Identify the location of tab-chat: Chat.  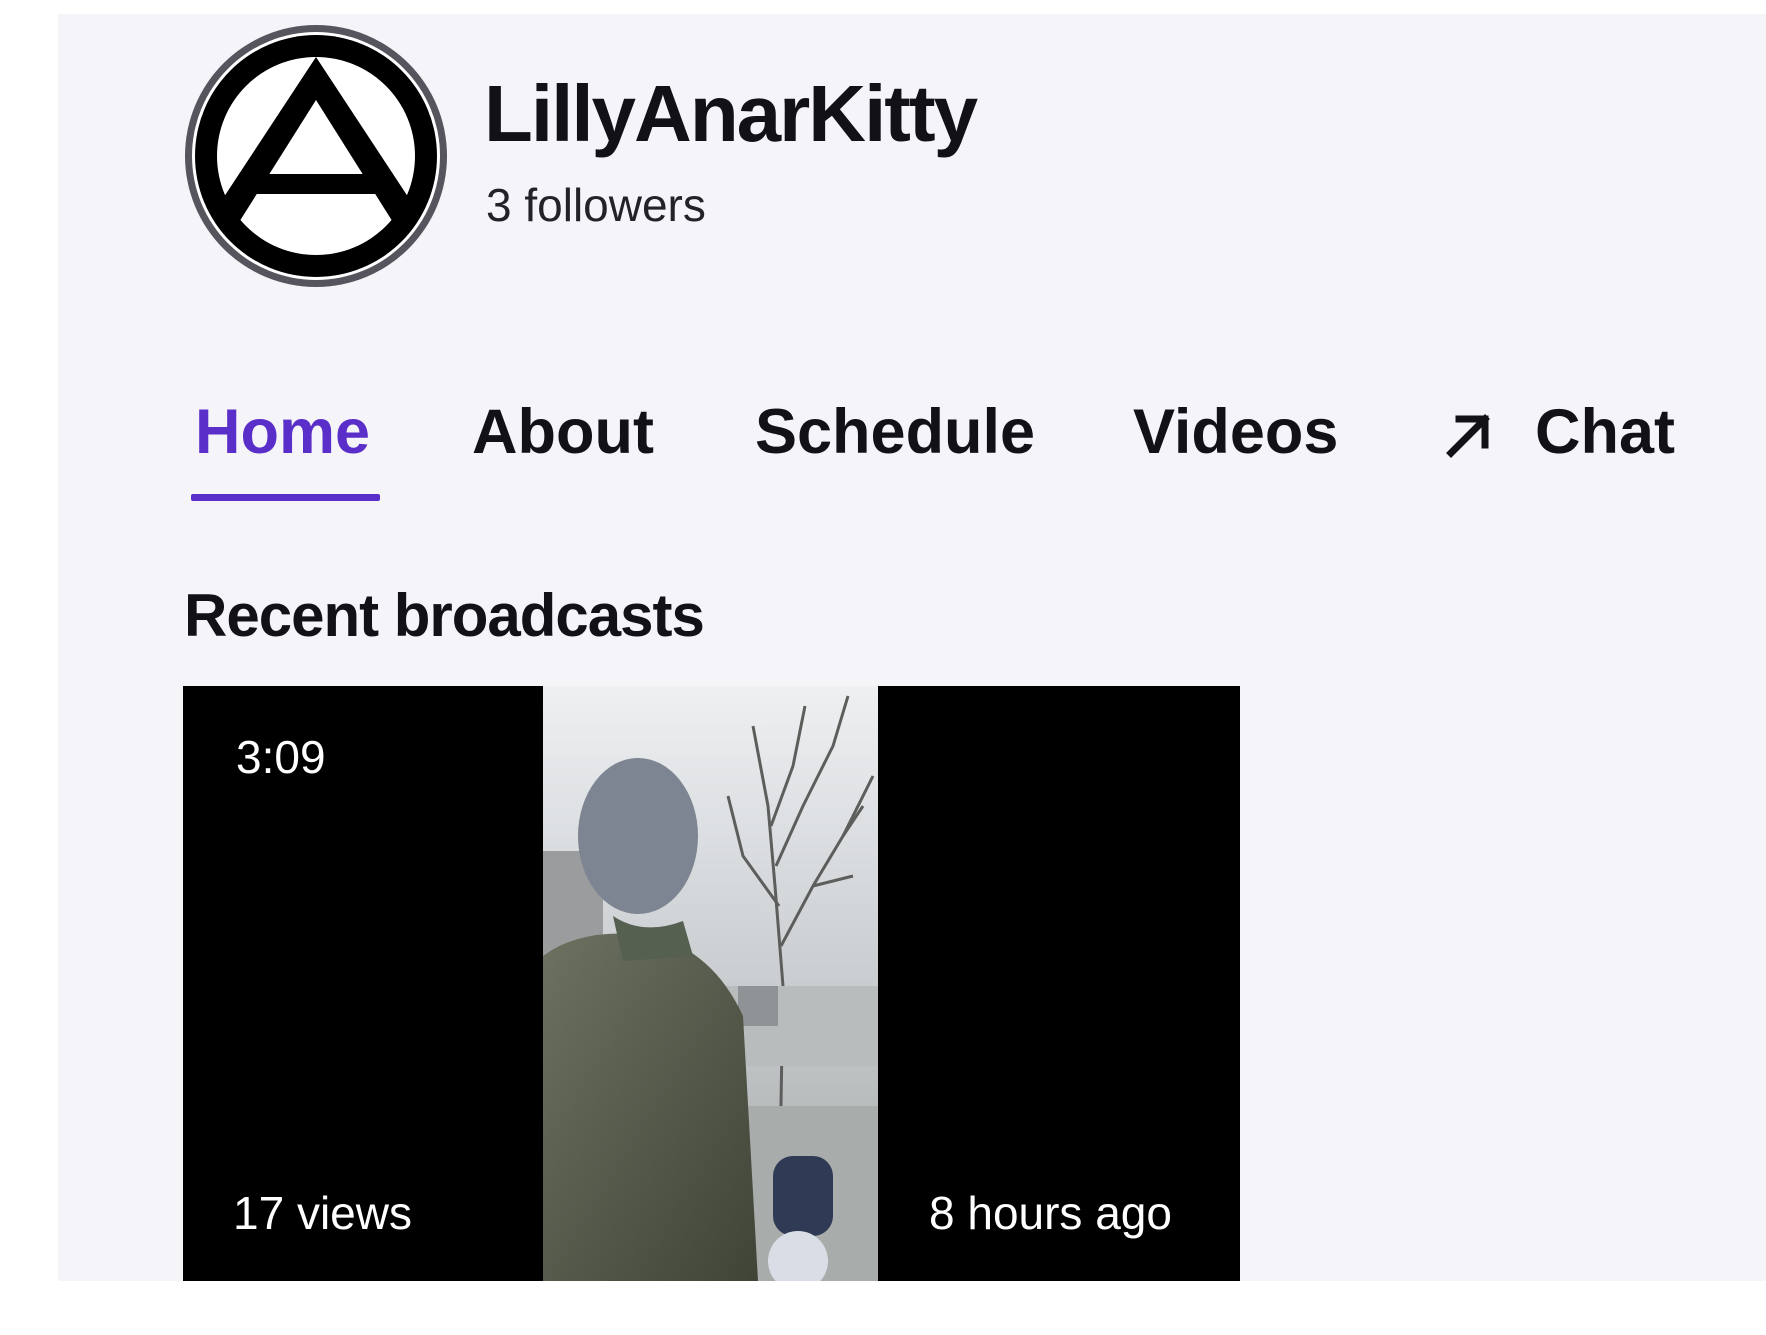
(1560, 432).